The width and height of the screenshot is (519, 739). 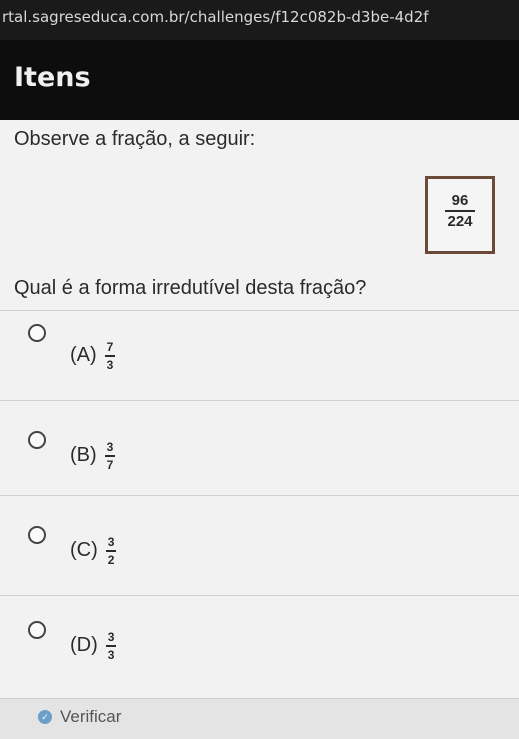 I want to click on footer-bar: ✓ Verificar, so click(x=259, y=718).